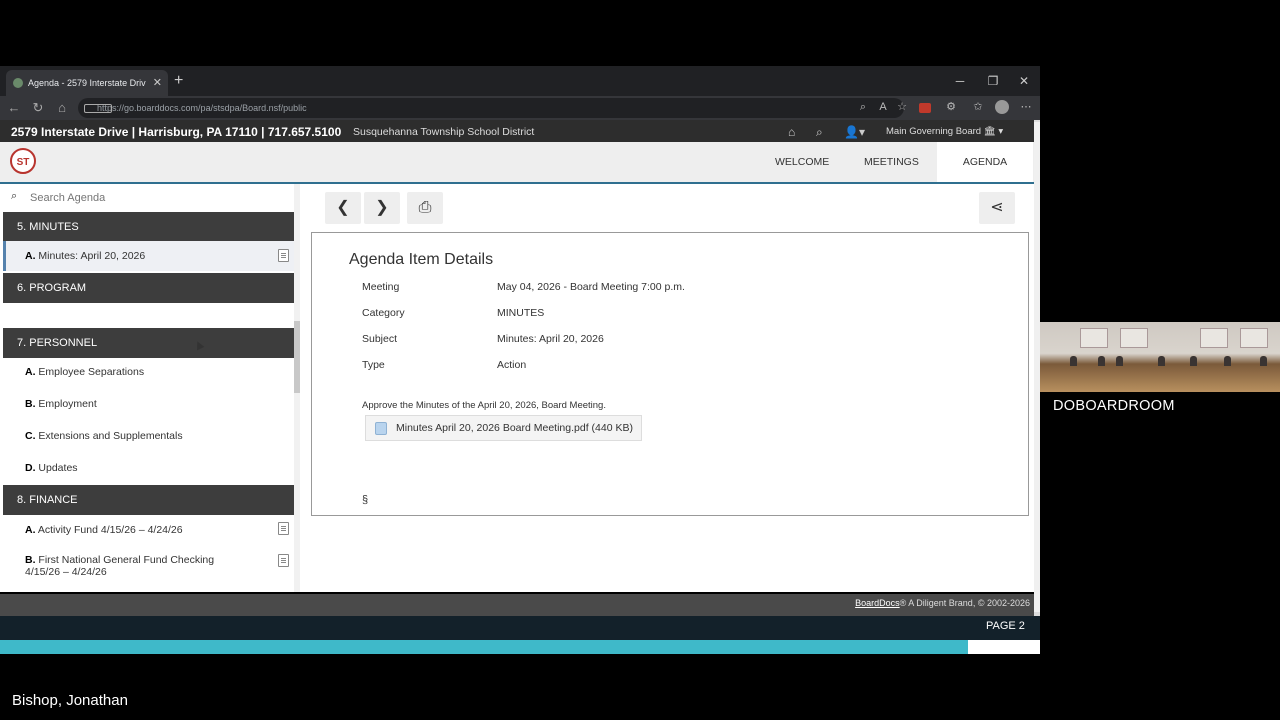 This screenshot has width=1280, height=720. What do you see at coordinates (380, 339) in the screenshot?
I see `subject-label: Subject` at bounding box center [380, 339].